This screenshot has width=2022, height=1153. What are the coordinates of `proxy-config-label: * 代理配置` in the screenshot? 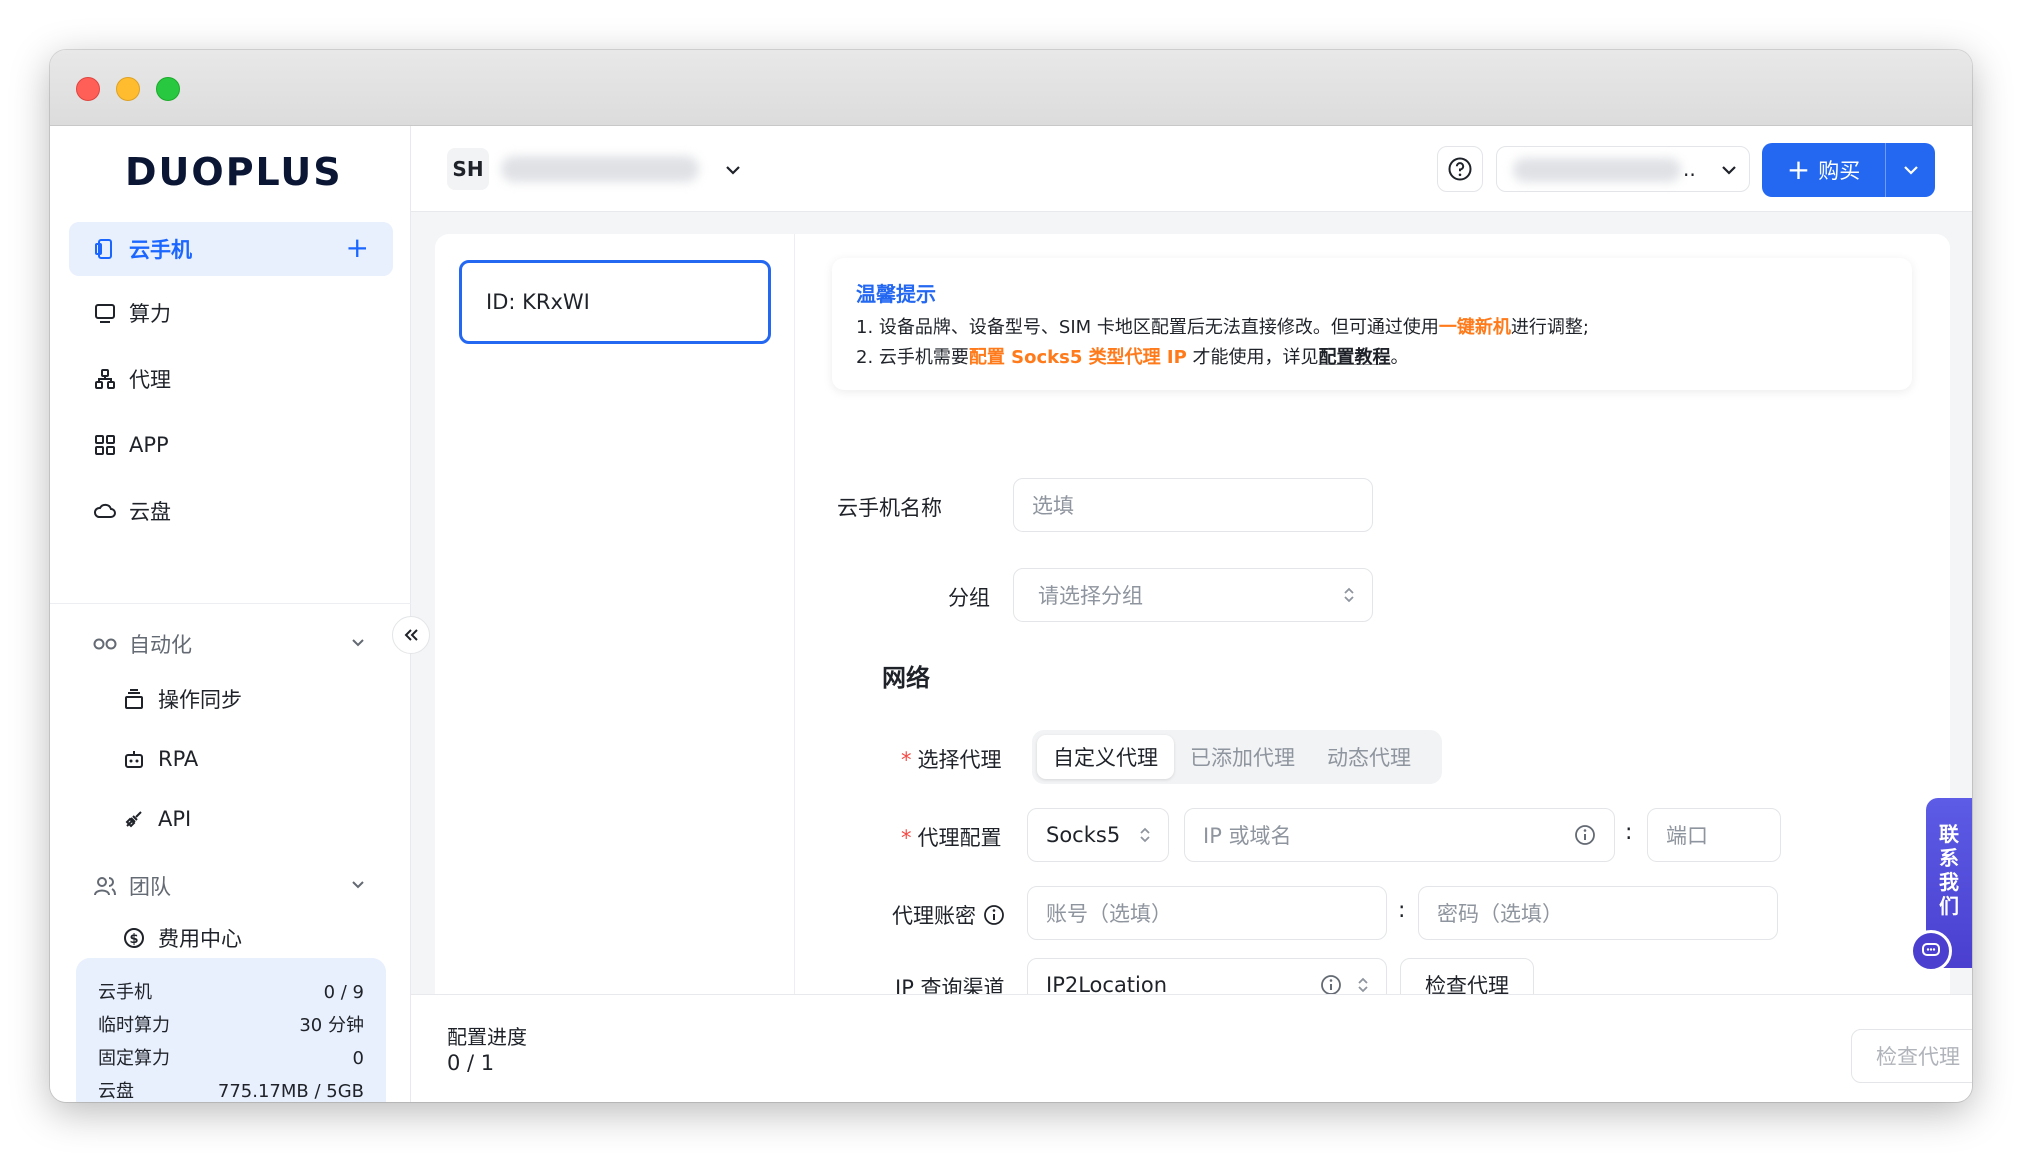 It's located at (951, 838).